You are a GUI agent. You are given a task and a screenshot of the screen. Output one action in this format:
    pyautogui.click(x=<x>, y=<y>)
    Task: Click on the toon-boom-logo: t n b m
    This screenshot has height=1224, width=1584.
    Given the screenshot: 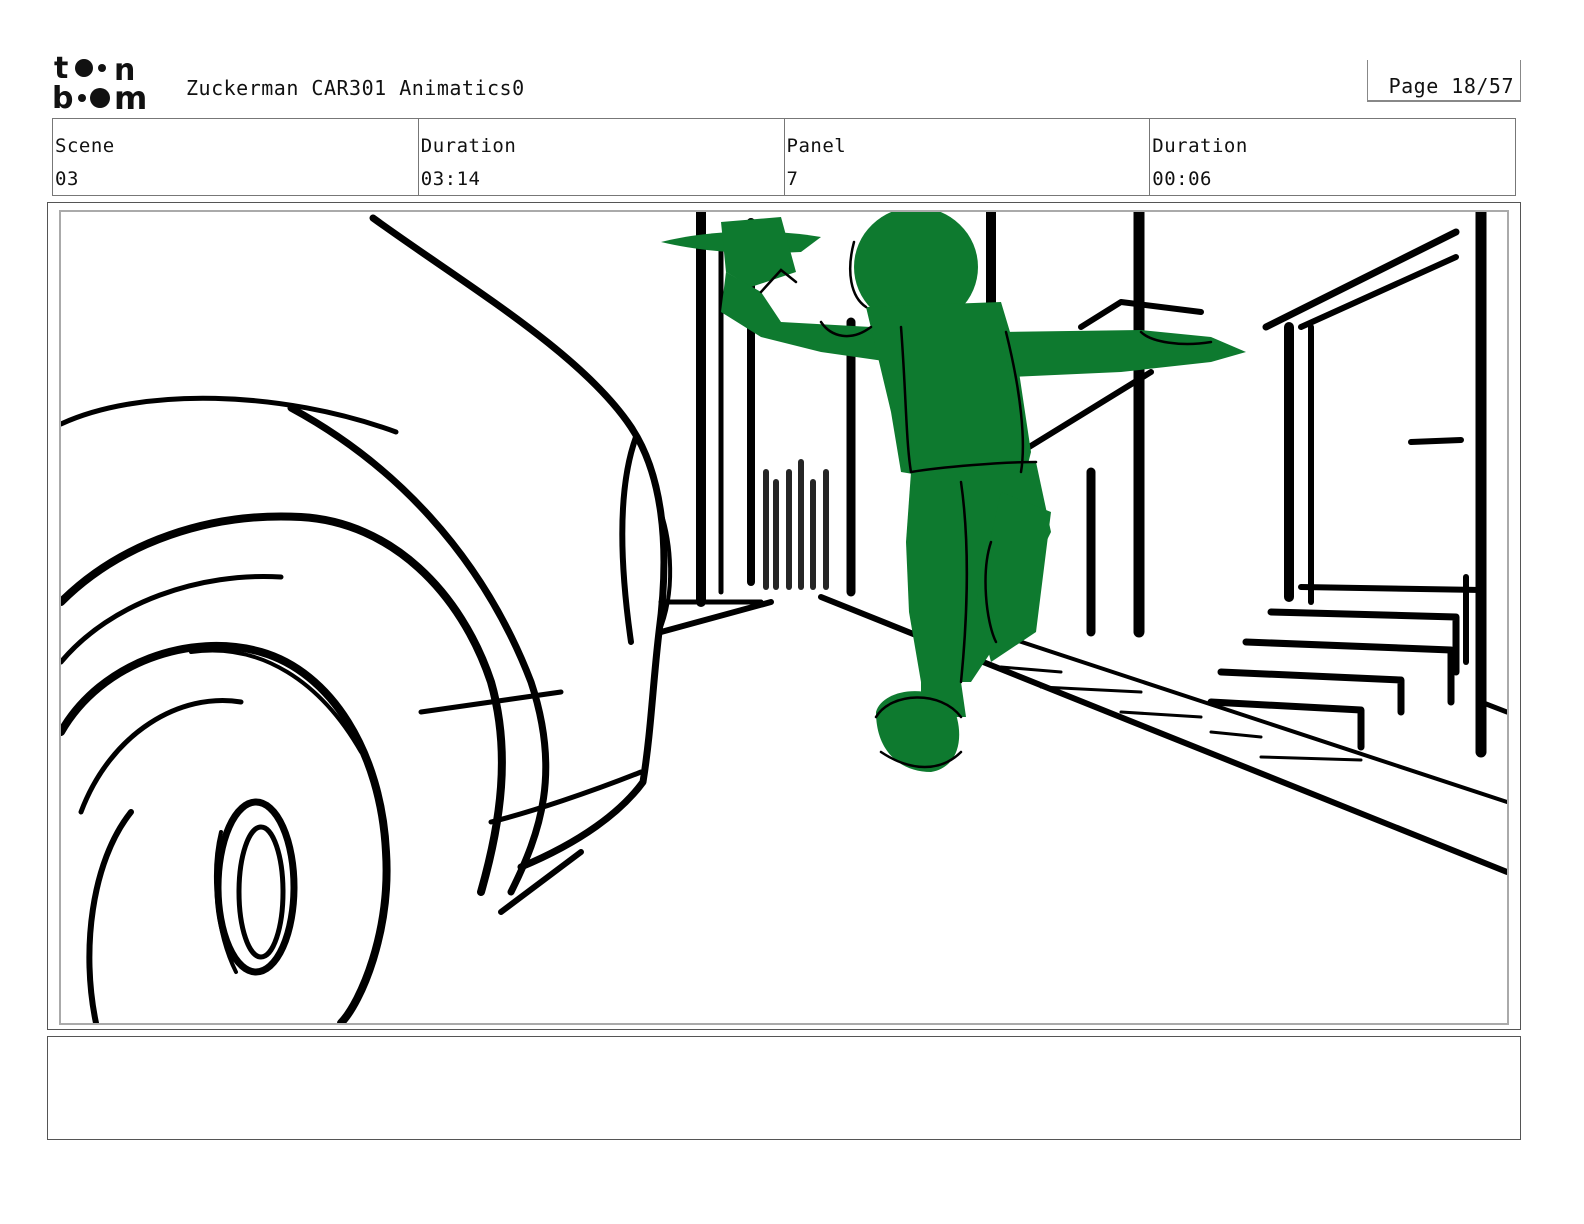 What is the action you would take?
    pyautogui.click(x=108, y=84)
    